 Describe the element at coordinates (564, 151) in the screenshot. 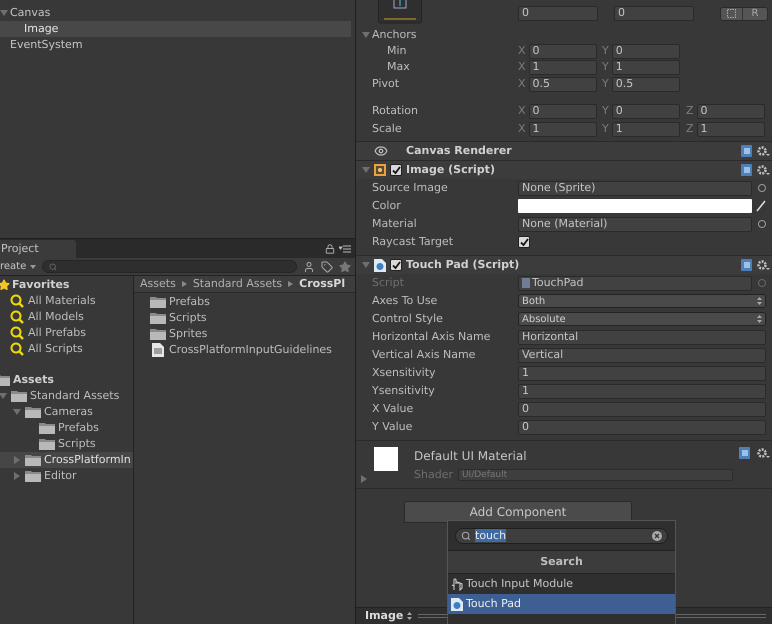

I see `component-header: Canvas Renderer` at that location.